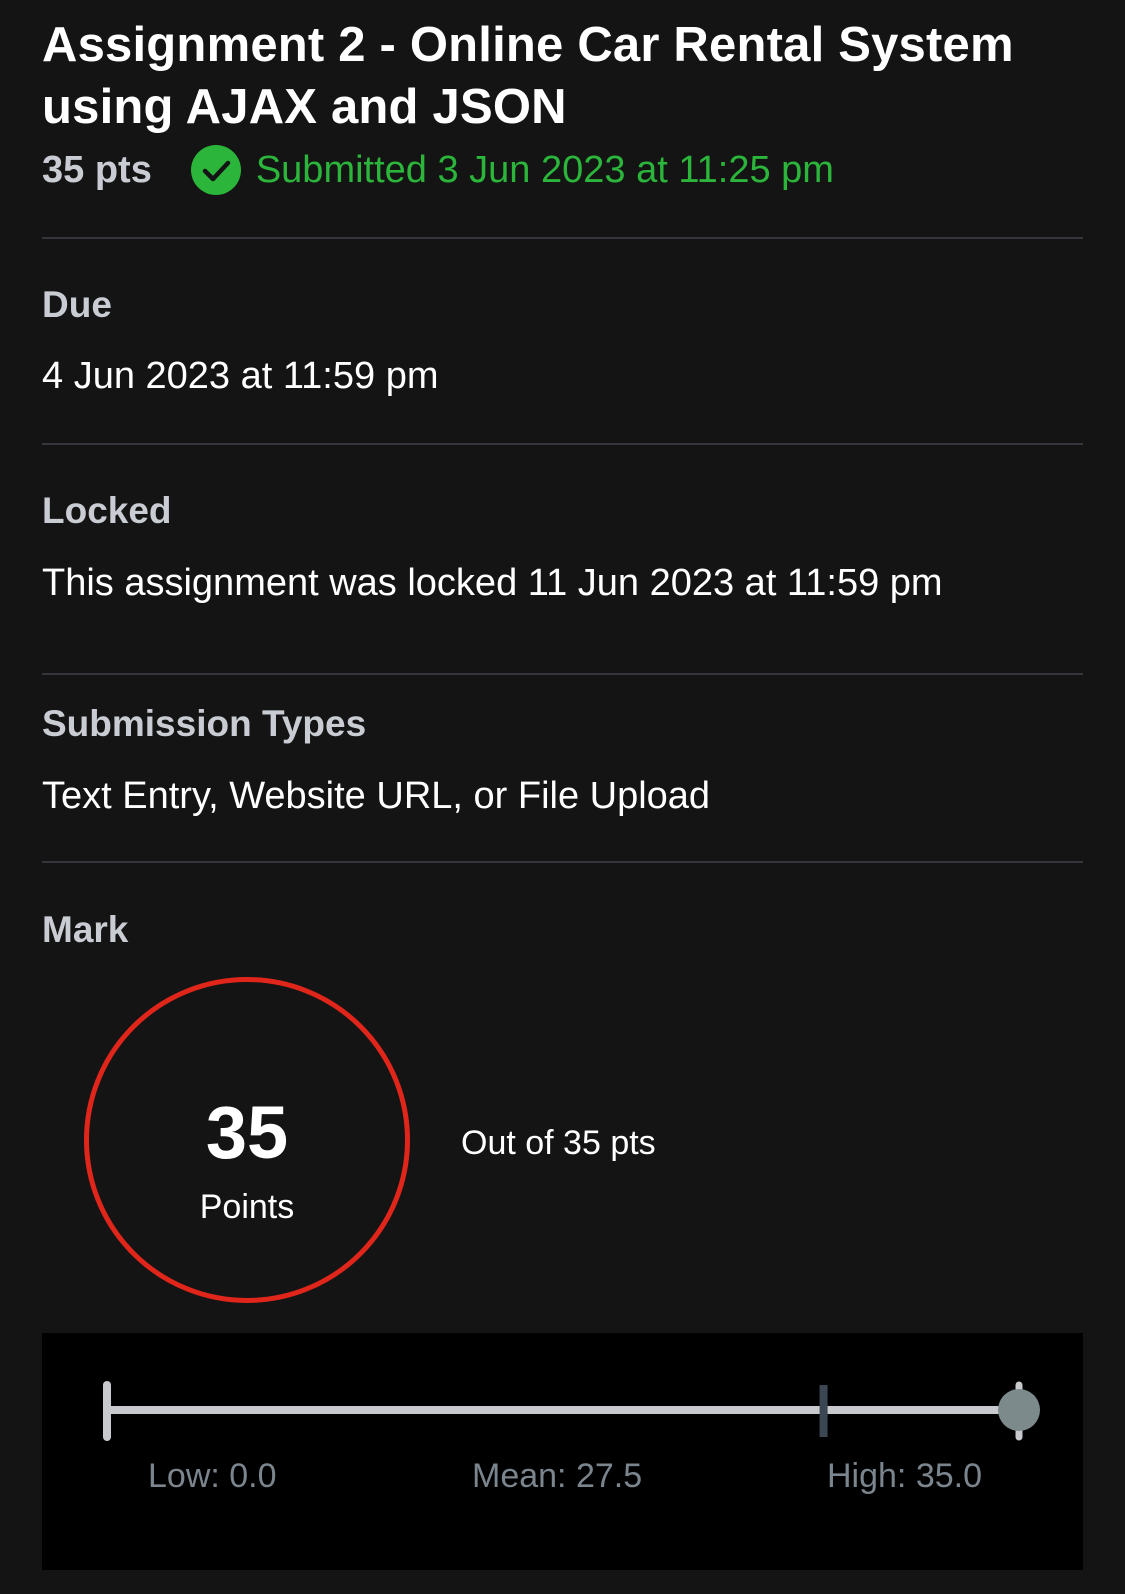 The height and width of the screenshot is (1594, 1125). Describe the element at coordinates (216, 170) in the screenshot. I see `check-circle-icon` at that location.